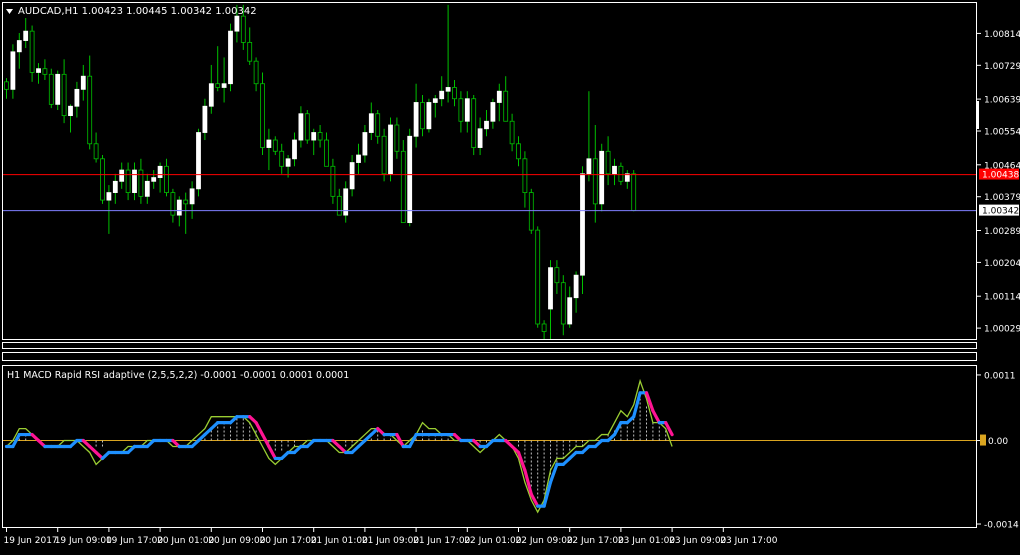 This screenshot has width=1020, height=555. Describe the element at coordinates (1002, 298) in the screenshot. I see `price-tick-label: 1.00114` at that location.